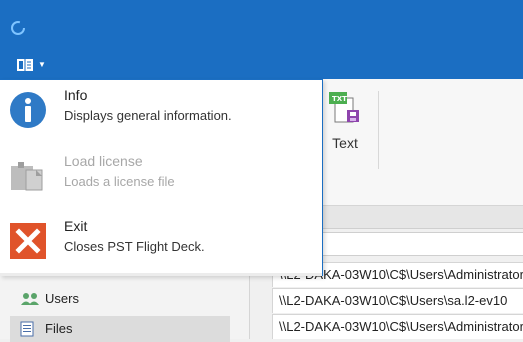  What do you see at coordinates (161, 274) in the screenshot?
I see `menu-footer` at bounding box center [161, 274].